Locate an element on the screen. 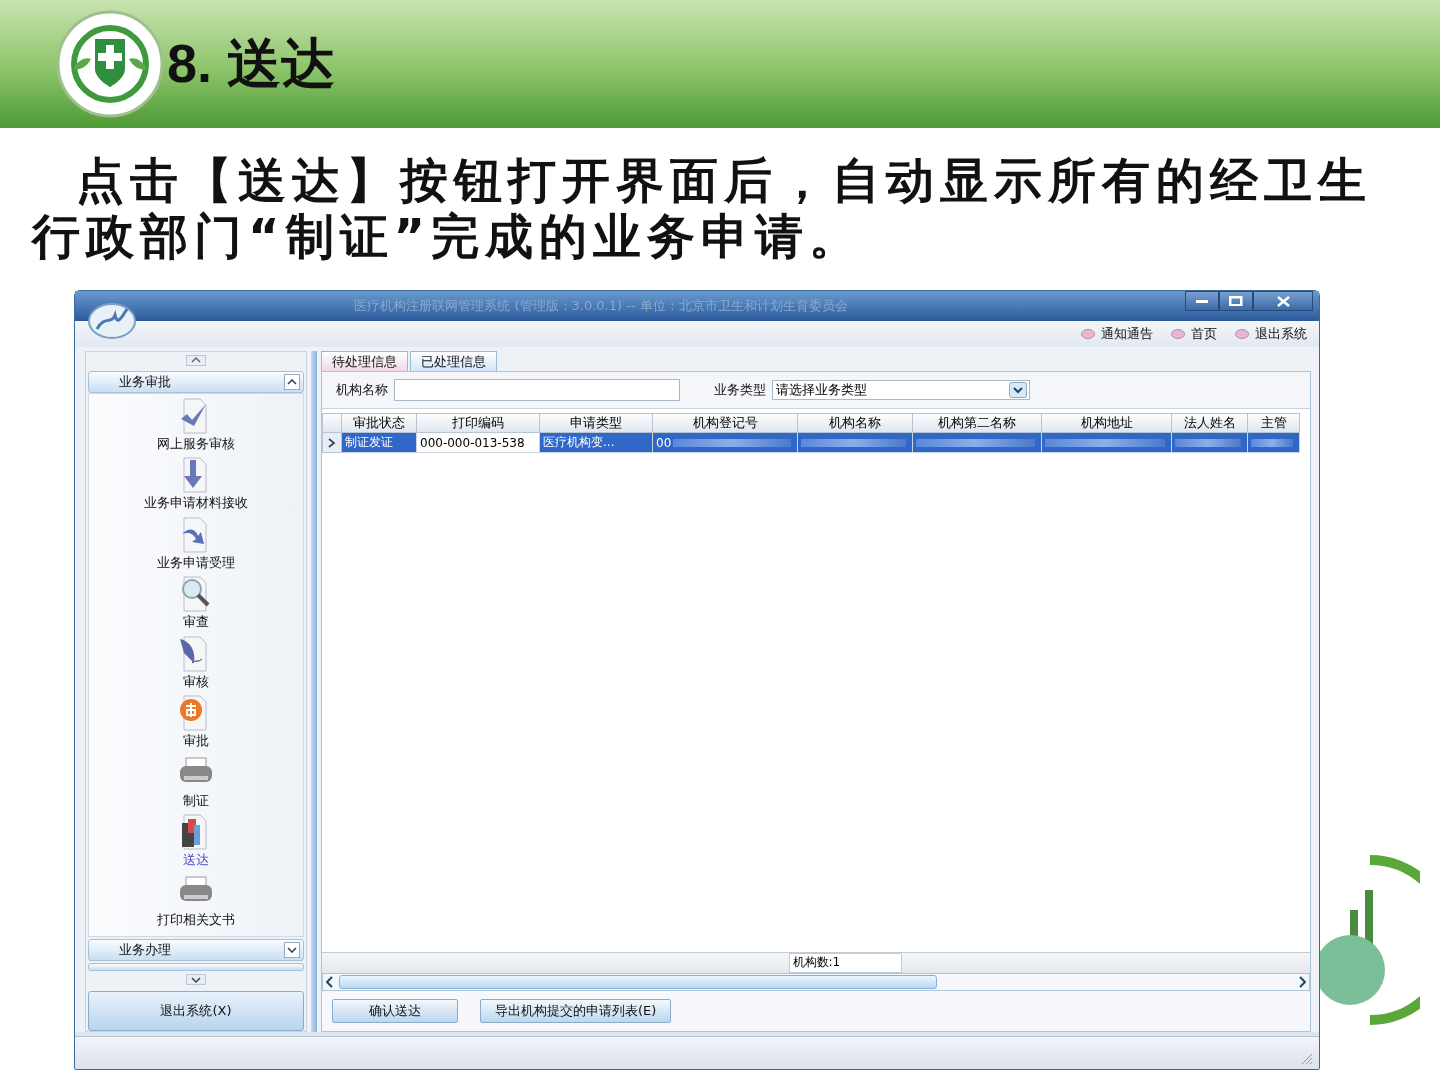 The width and height of the screenshot is (1440, 1080). exit-button: 退出系统(X) is located at coordinates (196, 1011).